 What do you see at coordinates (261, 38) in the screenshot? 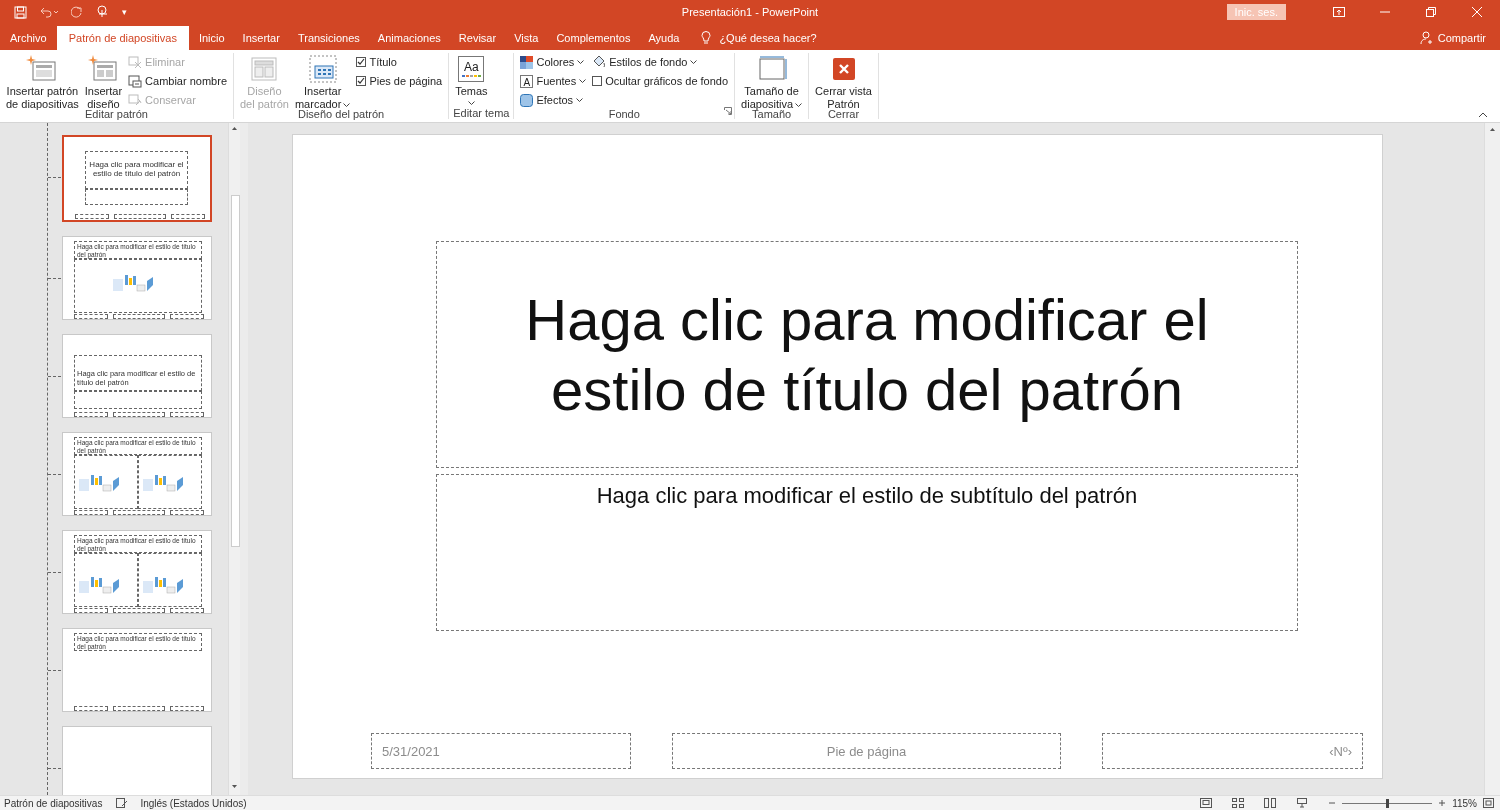
I see `ribbon-tab: Insertar` at bounding box center [261, 38].